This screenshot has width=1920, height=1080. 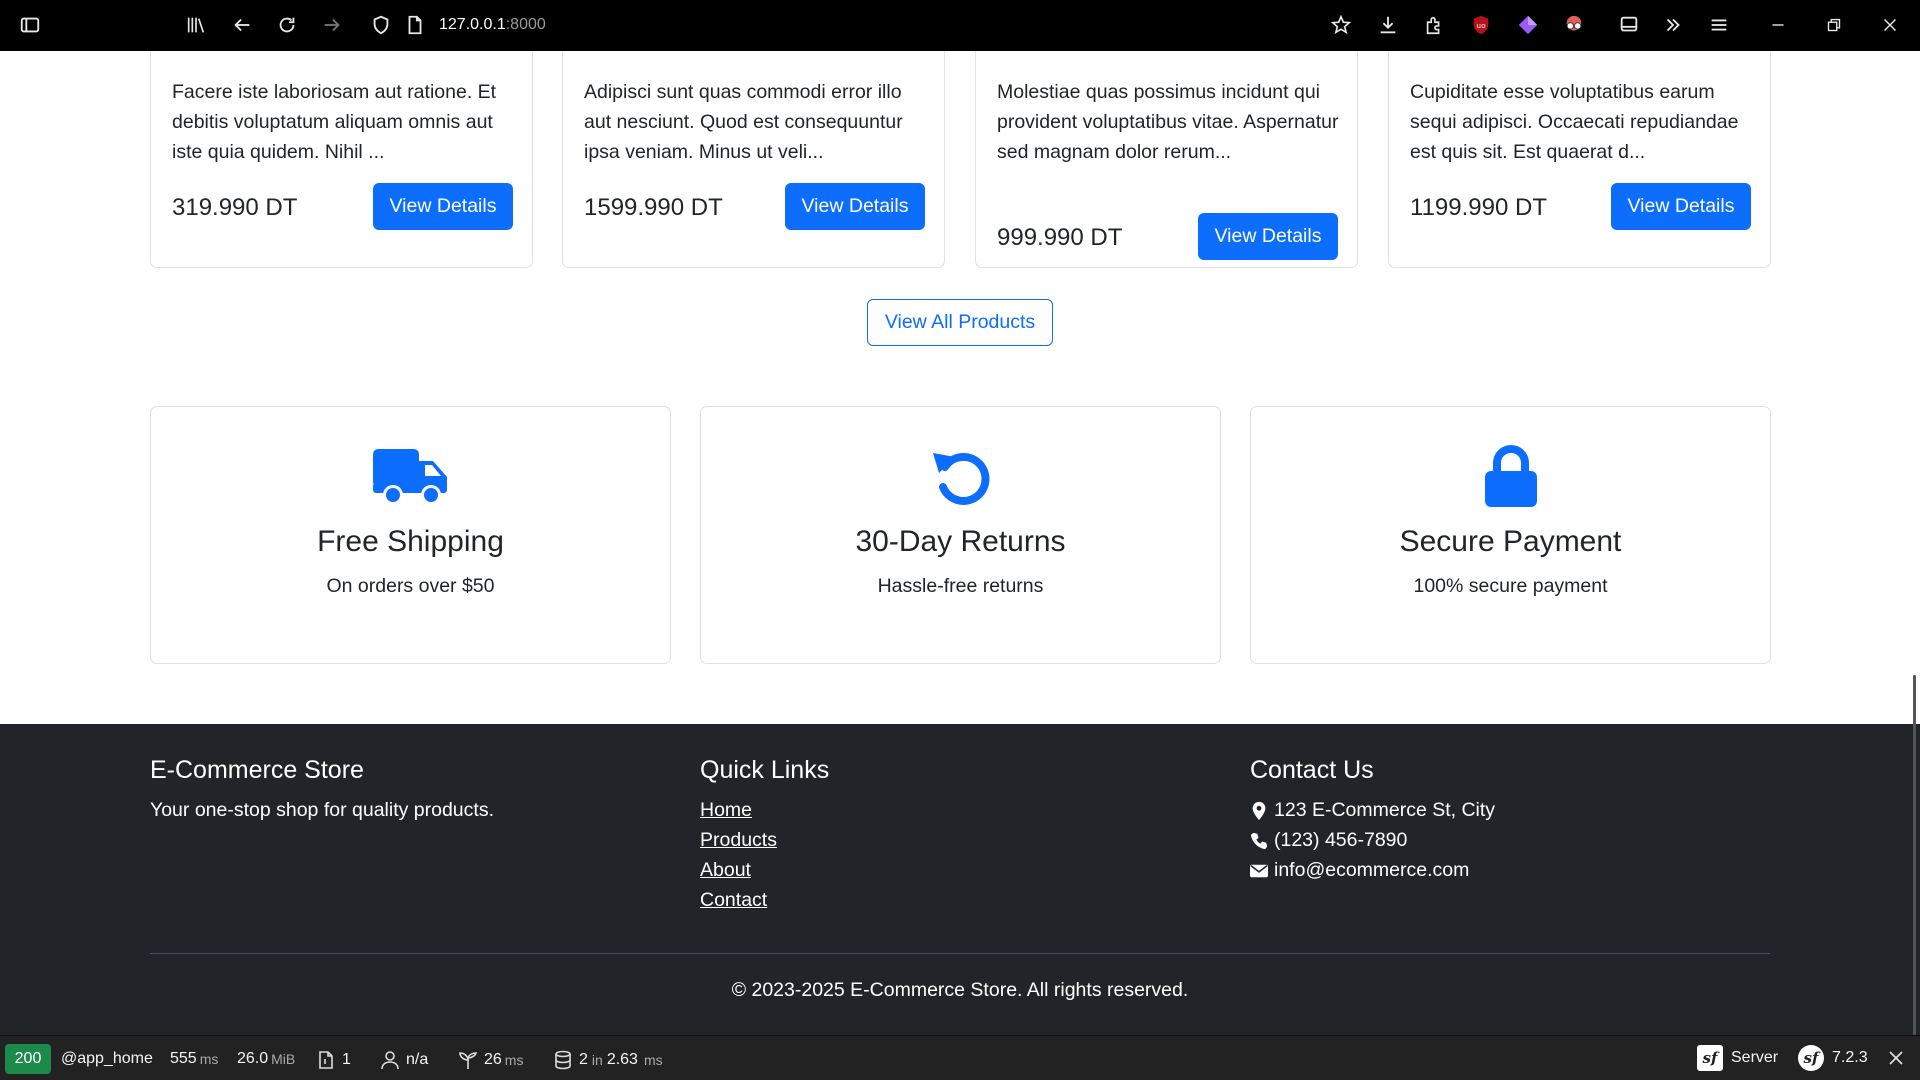 I want to click on restore-icon, so click(x=1834, y=25).